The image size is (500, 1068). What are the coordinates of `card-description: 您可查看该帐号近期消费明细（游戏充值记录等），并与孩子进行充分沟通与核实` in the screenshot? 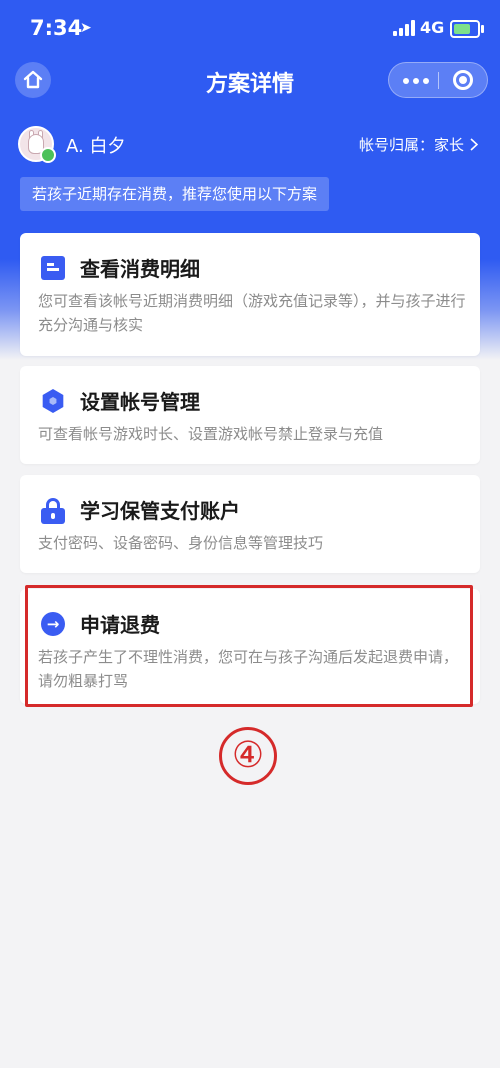 It's located at (252, 313).